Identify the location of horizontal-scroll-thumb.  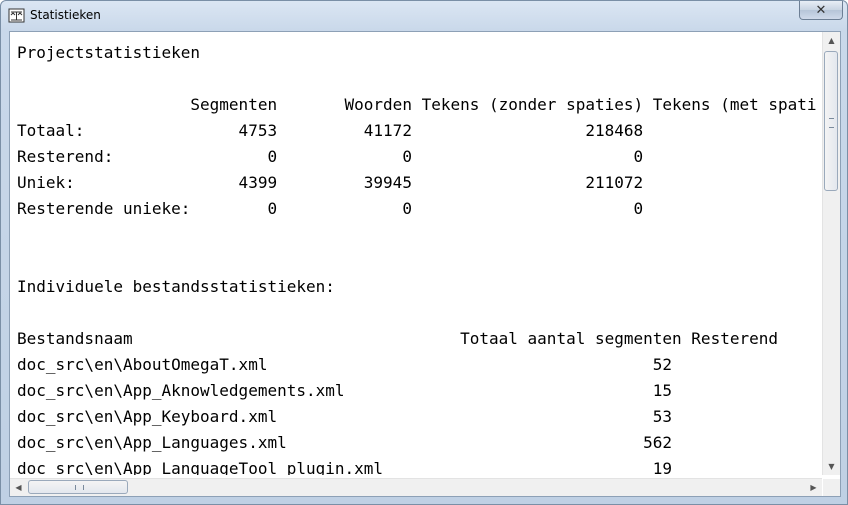
(78, 487).